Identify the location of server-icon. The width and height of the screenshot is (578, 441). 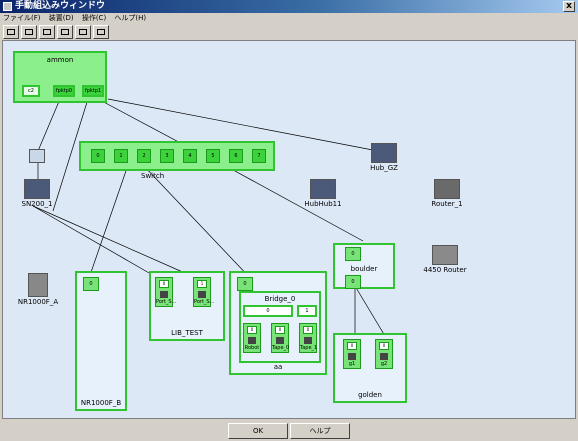
(38, 285).